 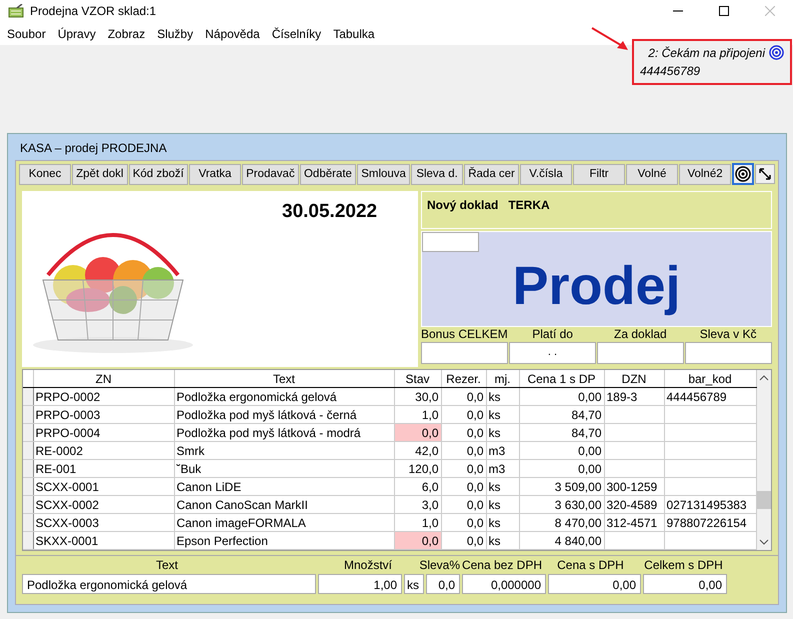 What do you see at coordinates (26, 33) in the screenshot?
I see `menu-item: Soubor` at bounding box center [26, 33].